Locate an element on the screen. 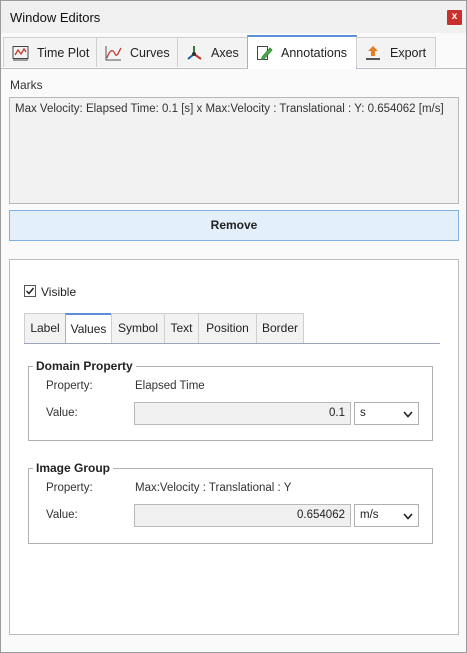  main-tabs: Time Plot Curves Axes Annotations Export is located at coordinates (233, 52).